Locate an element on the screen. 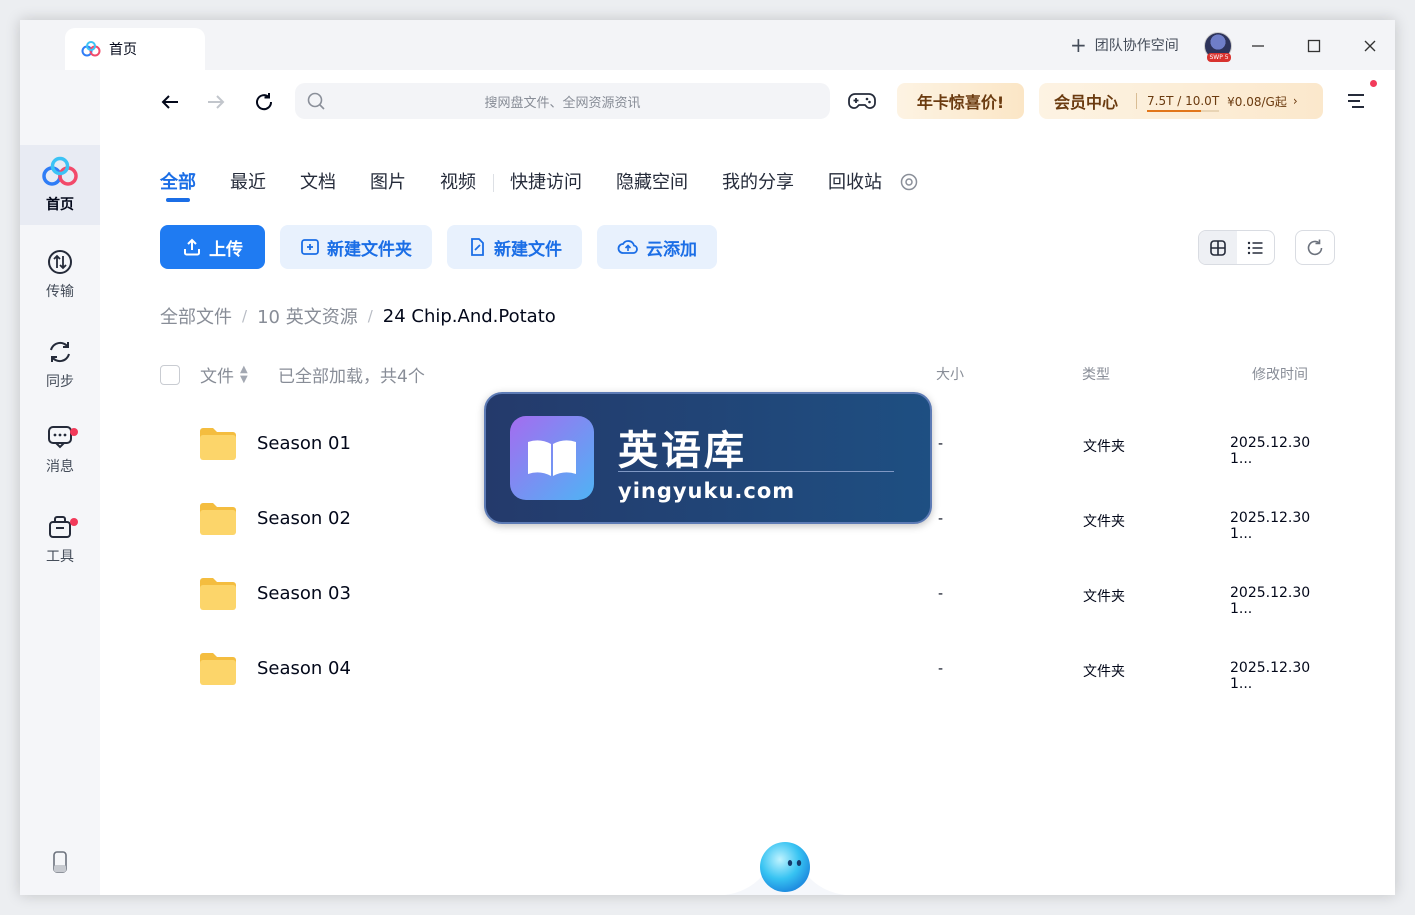 The height and width of the screenshot is (915, 1415). modified-time-column-header: 修改时间 is located at coordinates (1280, 374).